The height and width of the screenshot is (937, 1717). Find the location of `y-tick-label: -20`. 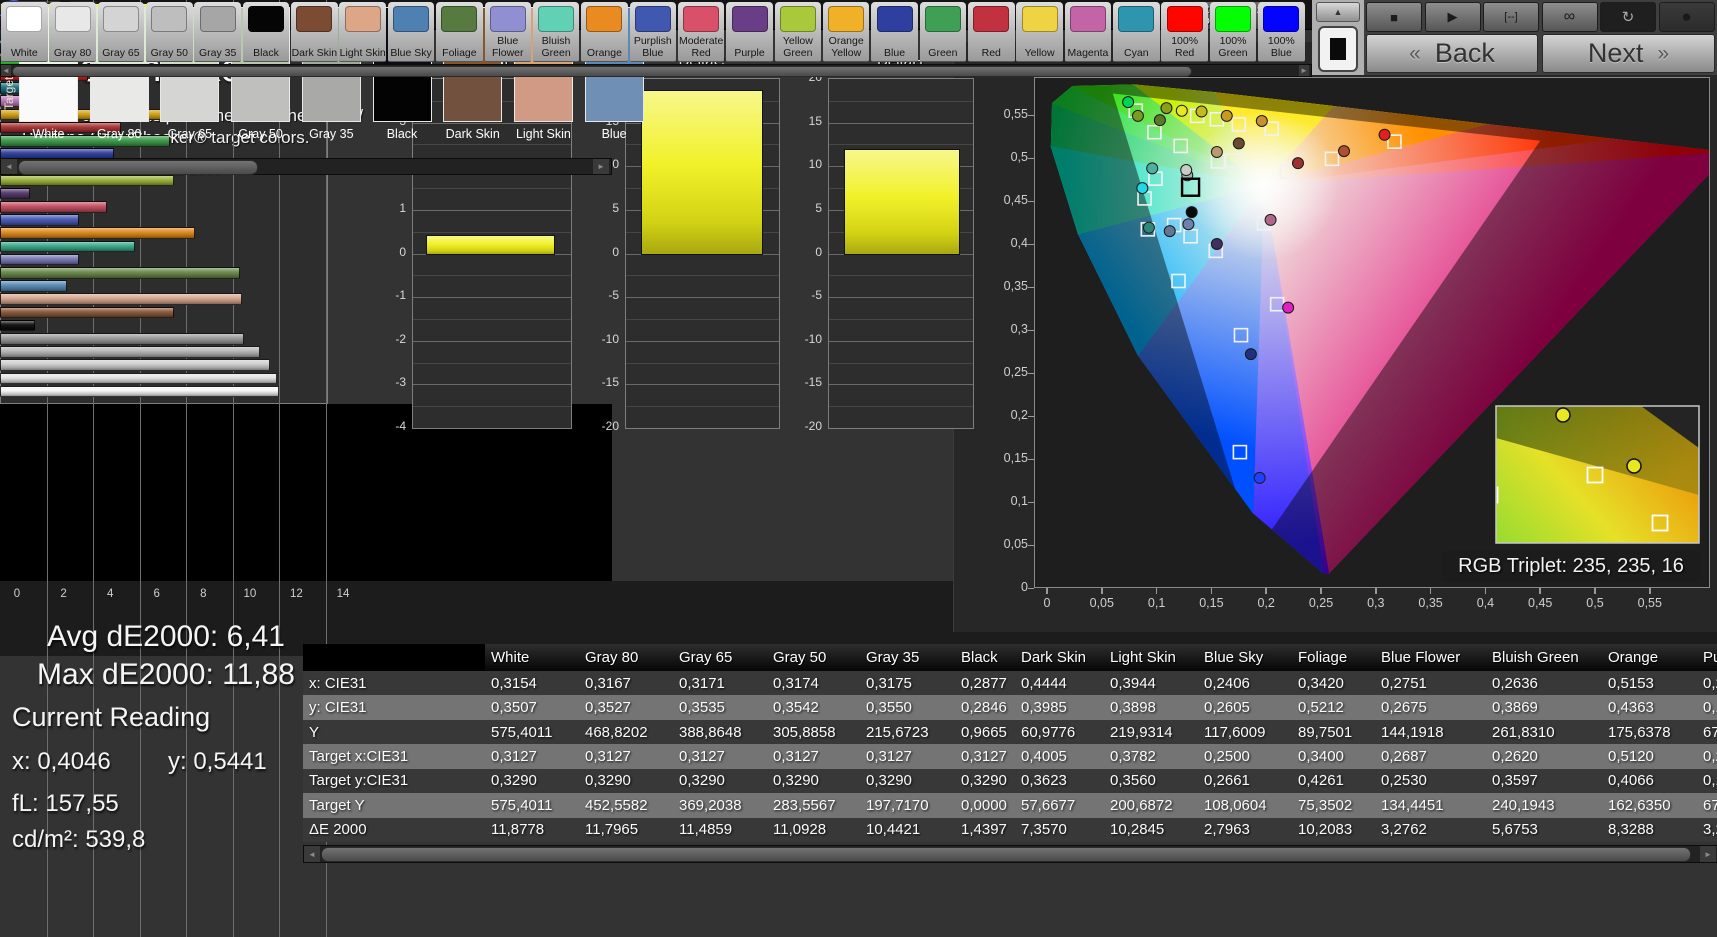

y-tick-label: -20 is located at coordinates (610, 426).